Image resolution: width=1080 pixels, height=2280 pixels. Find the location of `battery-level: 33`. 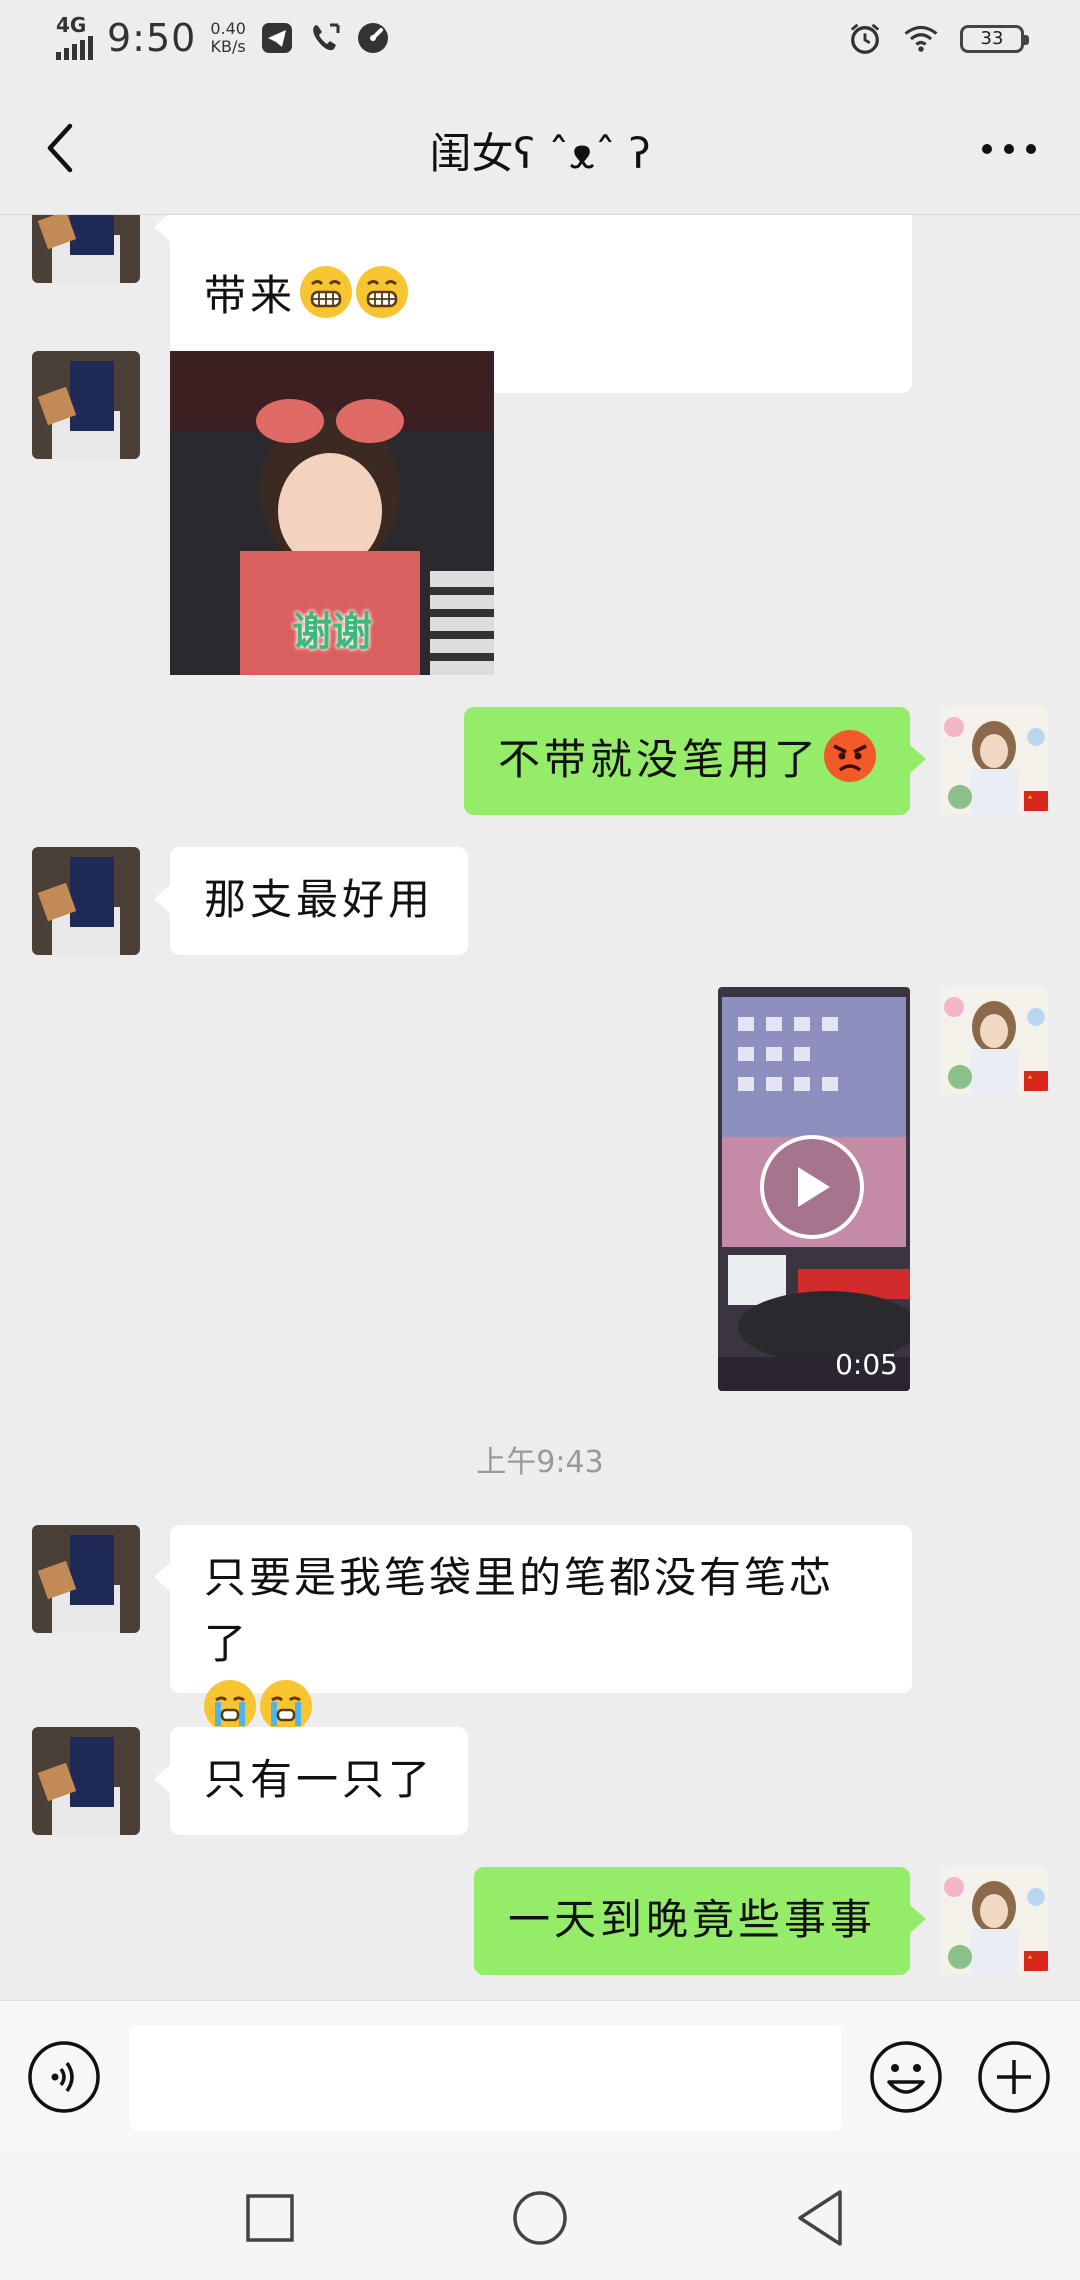

battery-level: 33 is located at coordinates (992, 38).